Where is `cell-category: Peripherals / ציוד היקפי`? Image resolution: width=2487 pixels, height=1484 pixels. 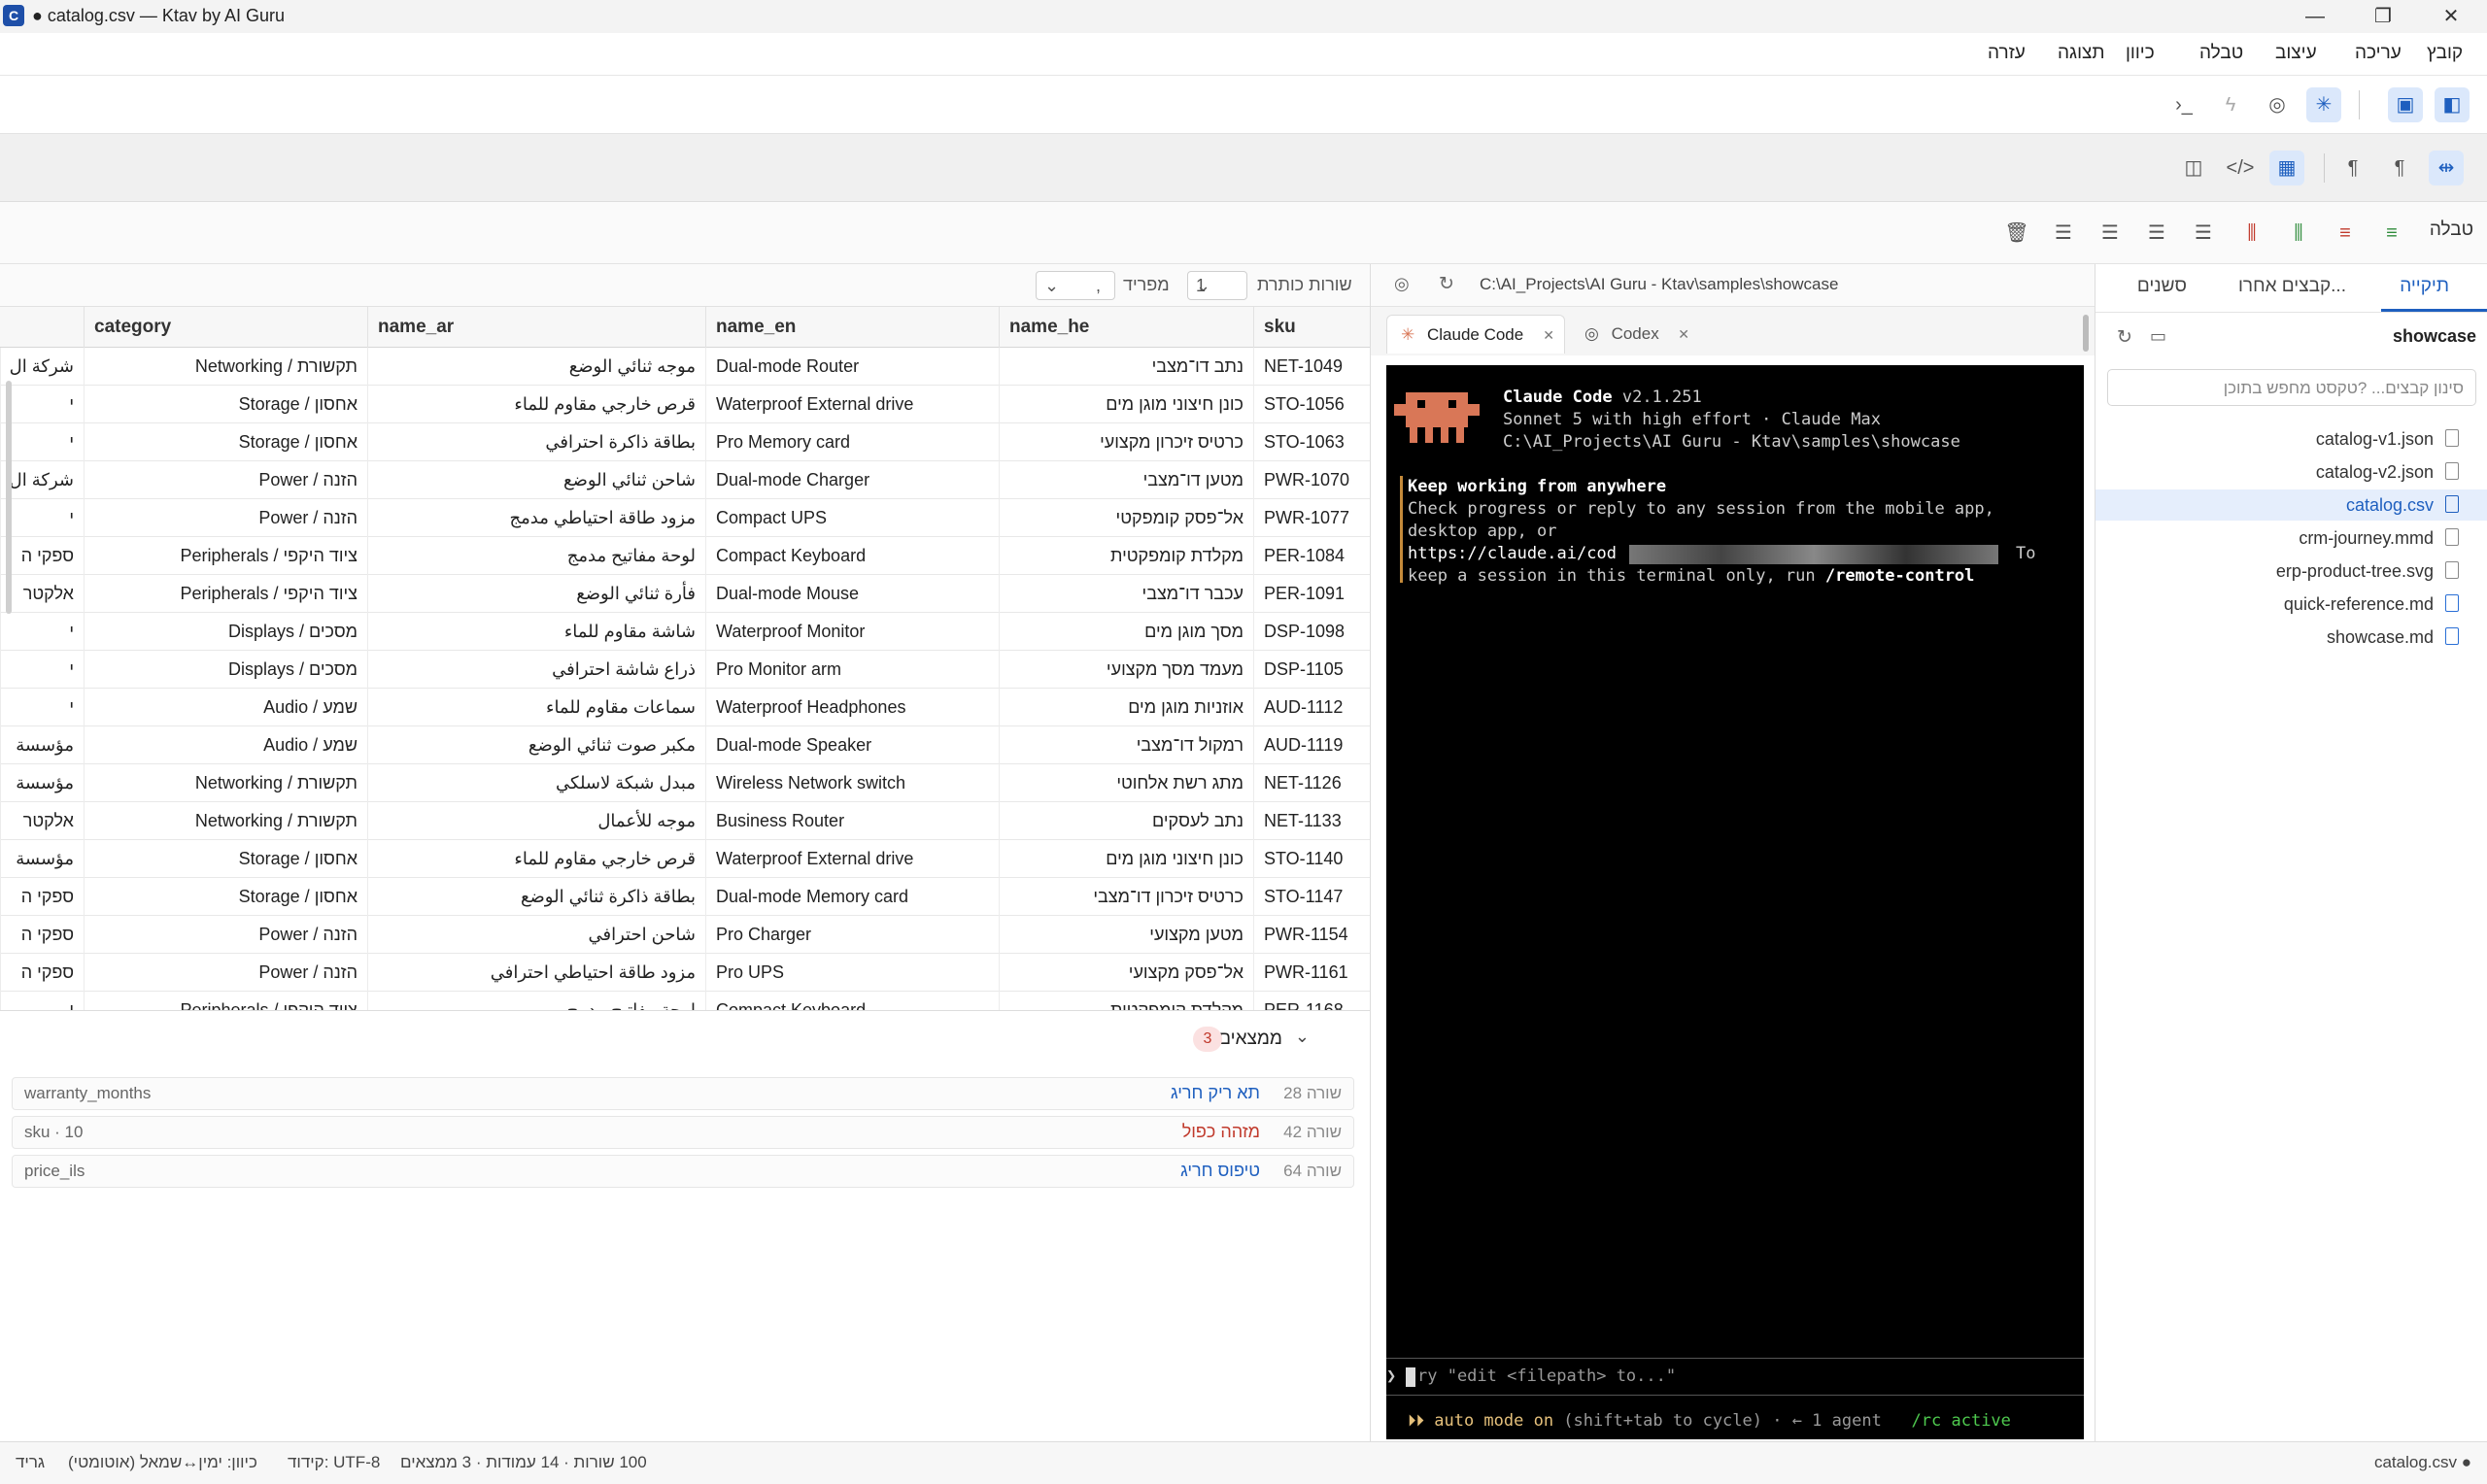
cell-category: Peripherals / ציוד היקפי is located at coordinates (225, 556).